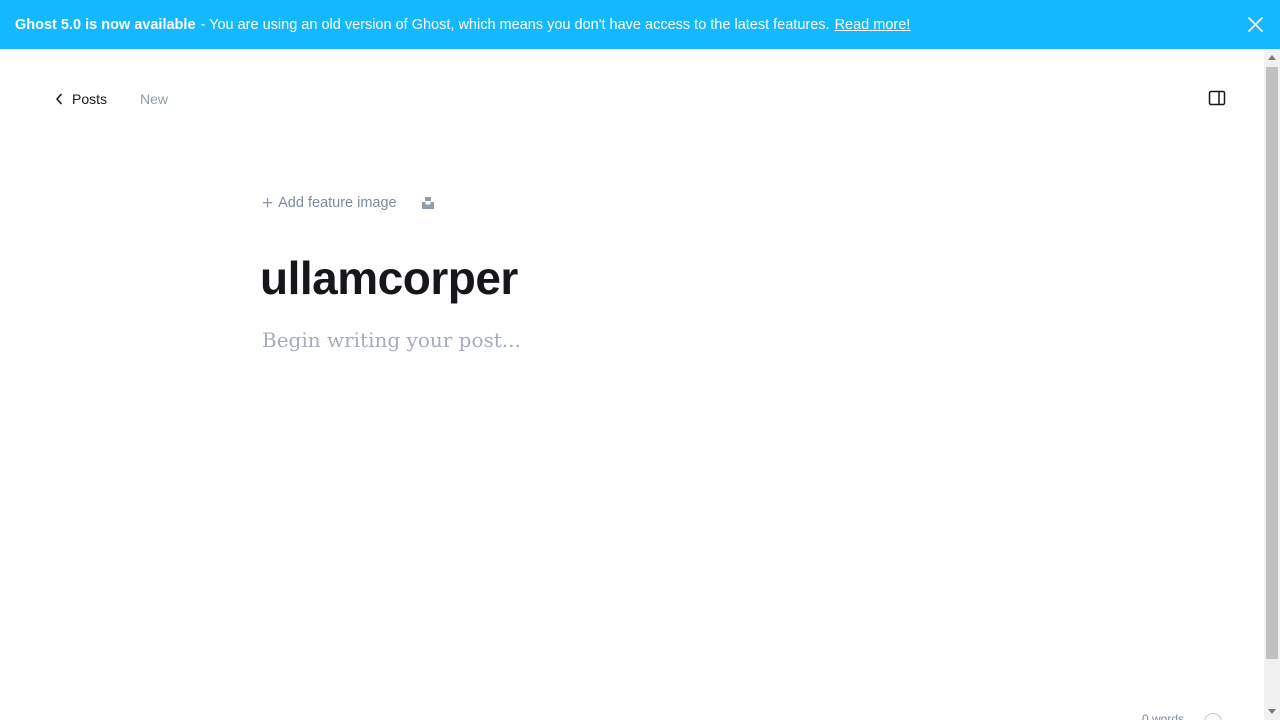 The width and height of the screenshot is (1280, 720). Describe the element at coordinates (1163, 716) in the screenshot. I see `word-count: 0 words` at that location.